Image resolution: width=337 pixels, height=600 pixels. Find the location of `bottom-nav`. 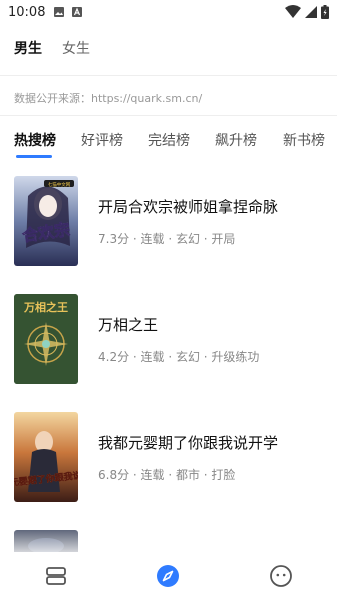

bottom-nav is located at coordinates (168, 576).